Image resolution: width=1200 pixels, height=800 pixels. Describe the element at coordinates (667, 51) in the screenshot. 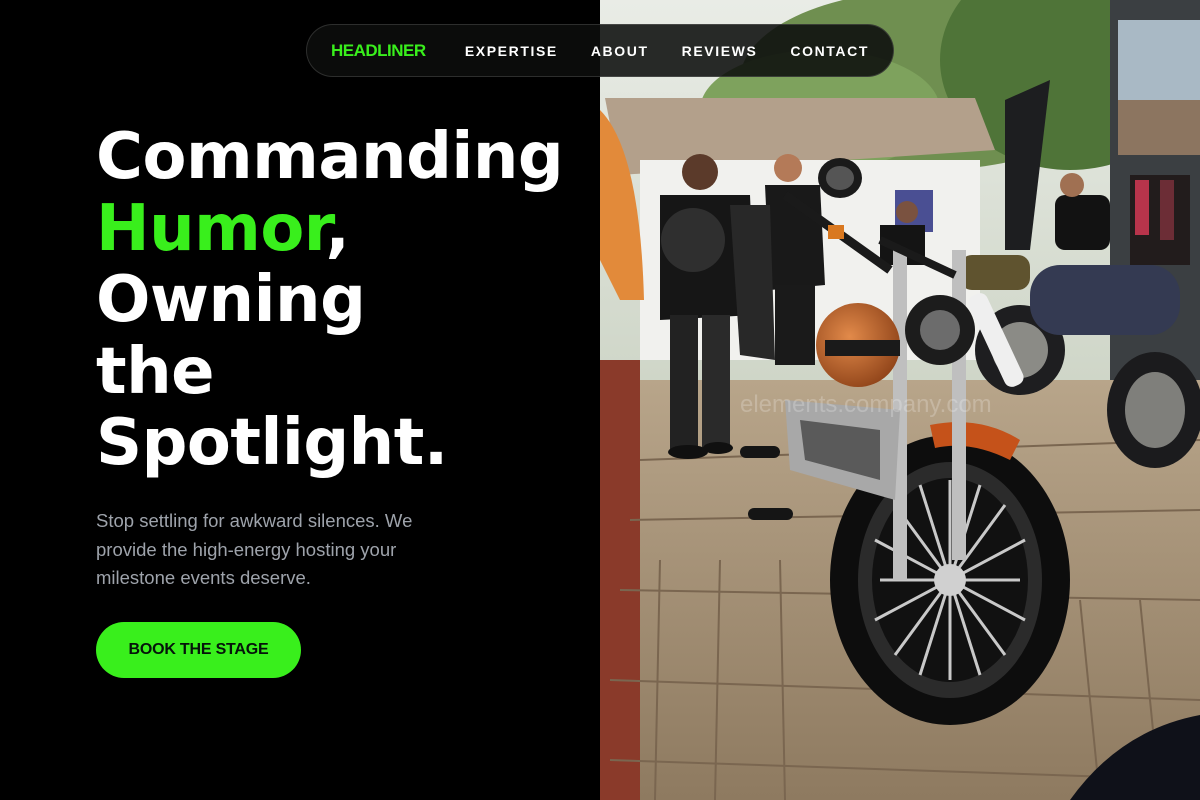

I see `nav-links: EXPERTISE ABOUT REVIEWS CONTACT` at that location.